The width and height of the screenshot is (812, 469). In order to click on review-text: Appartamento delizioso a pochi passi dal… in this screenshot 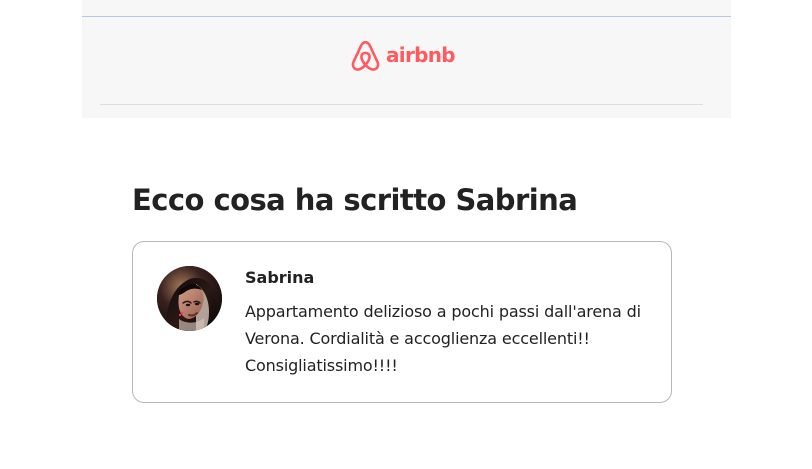, I will do `click(443, 338)`.